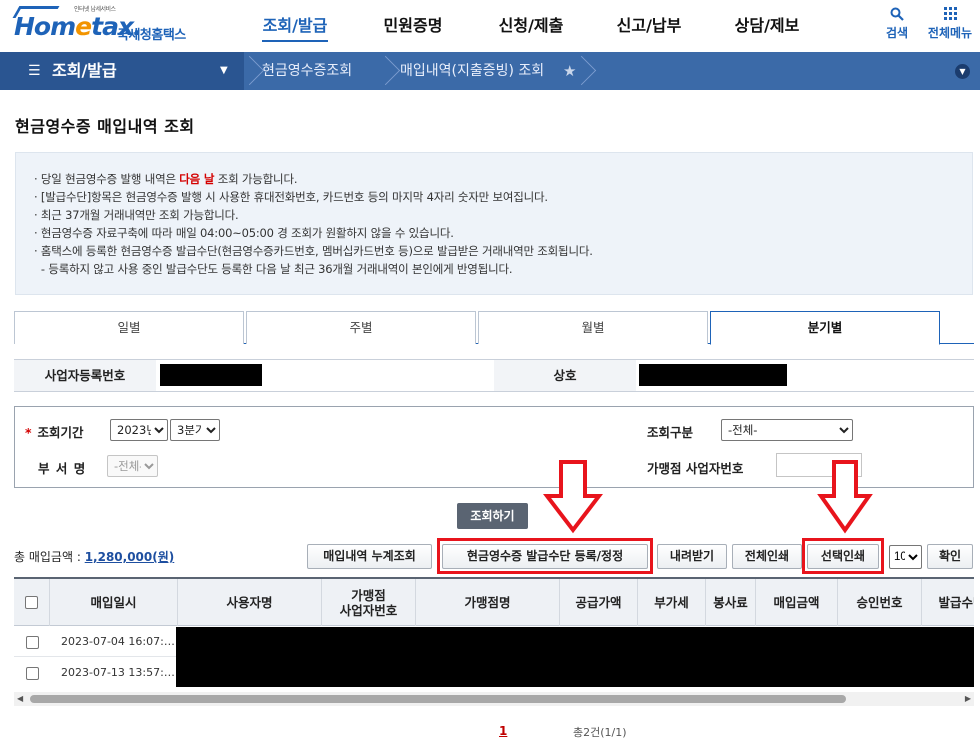  Describe the element at coordinates (797, 602) in the screenshot. I see `col-purchase-amount: 매입금액` at that location.